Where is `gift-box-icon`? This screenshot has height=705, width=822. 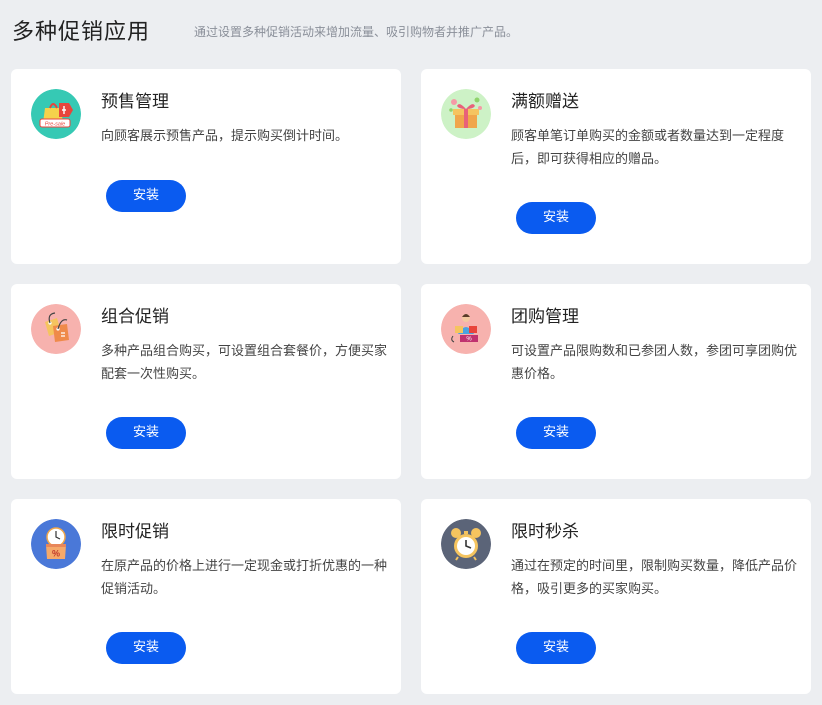
gift-box-icon is located at coordinates (466, 114).